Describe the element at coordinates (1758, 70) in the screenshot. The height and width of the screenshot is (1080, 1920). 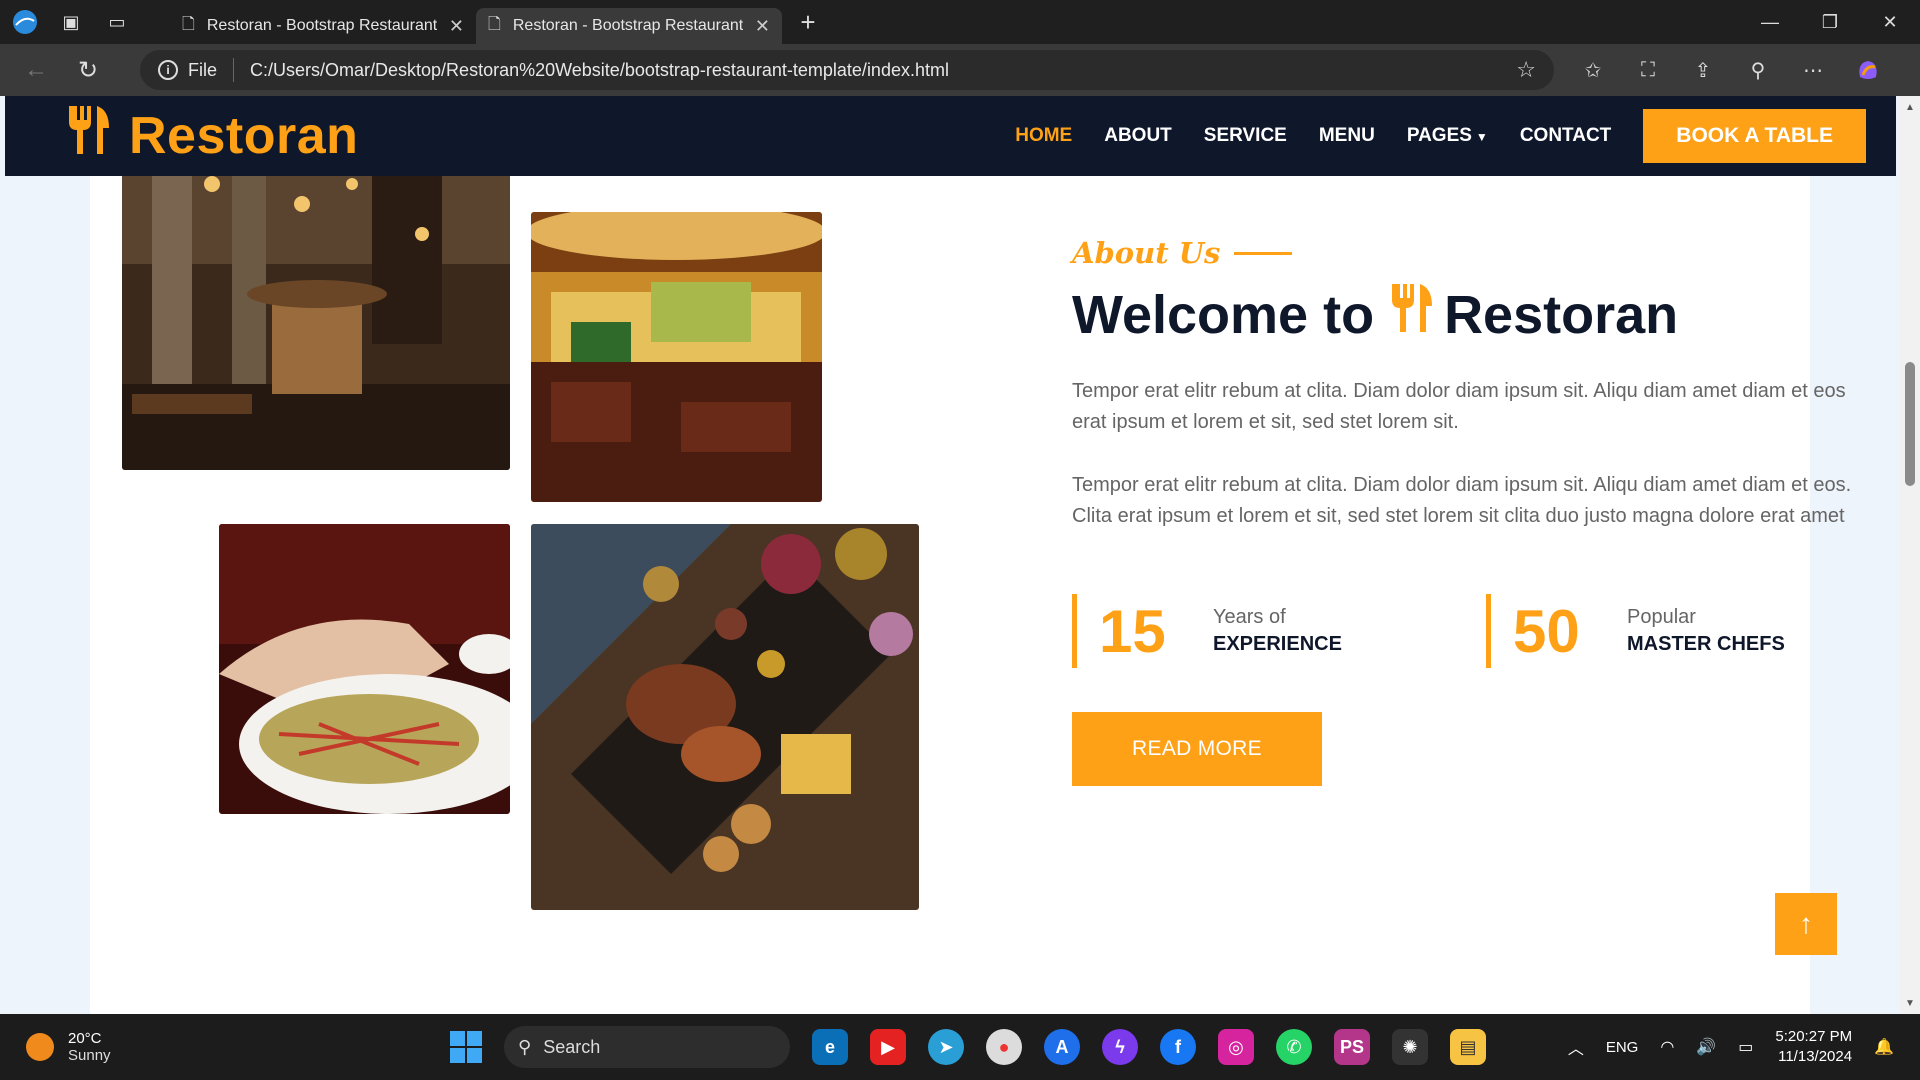
I see `extensions-icon: ⚲` at that location.